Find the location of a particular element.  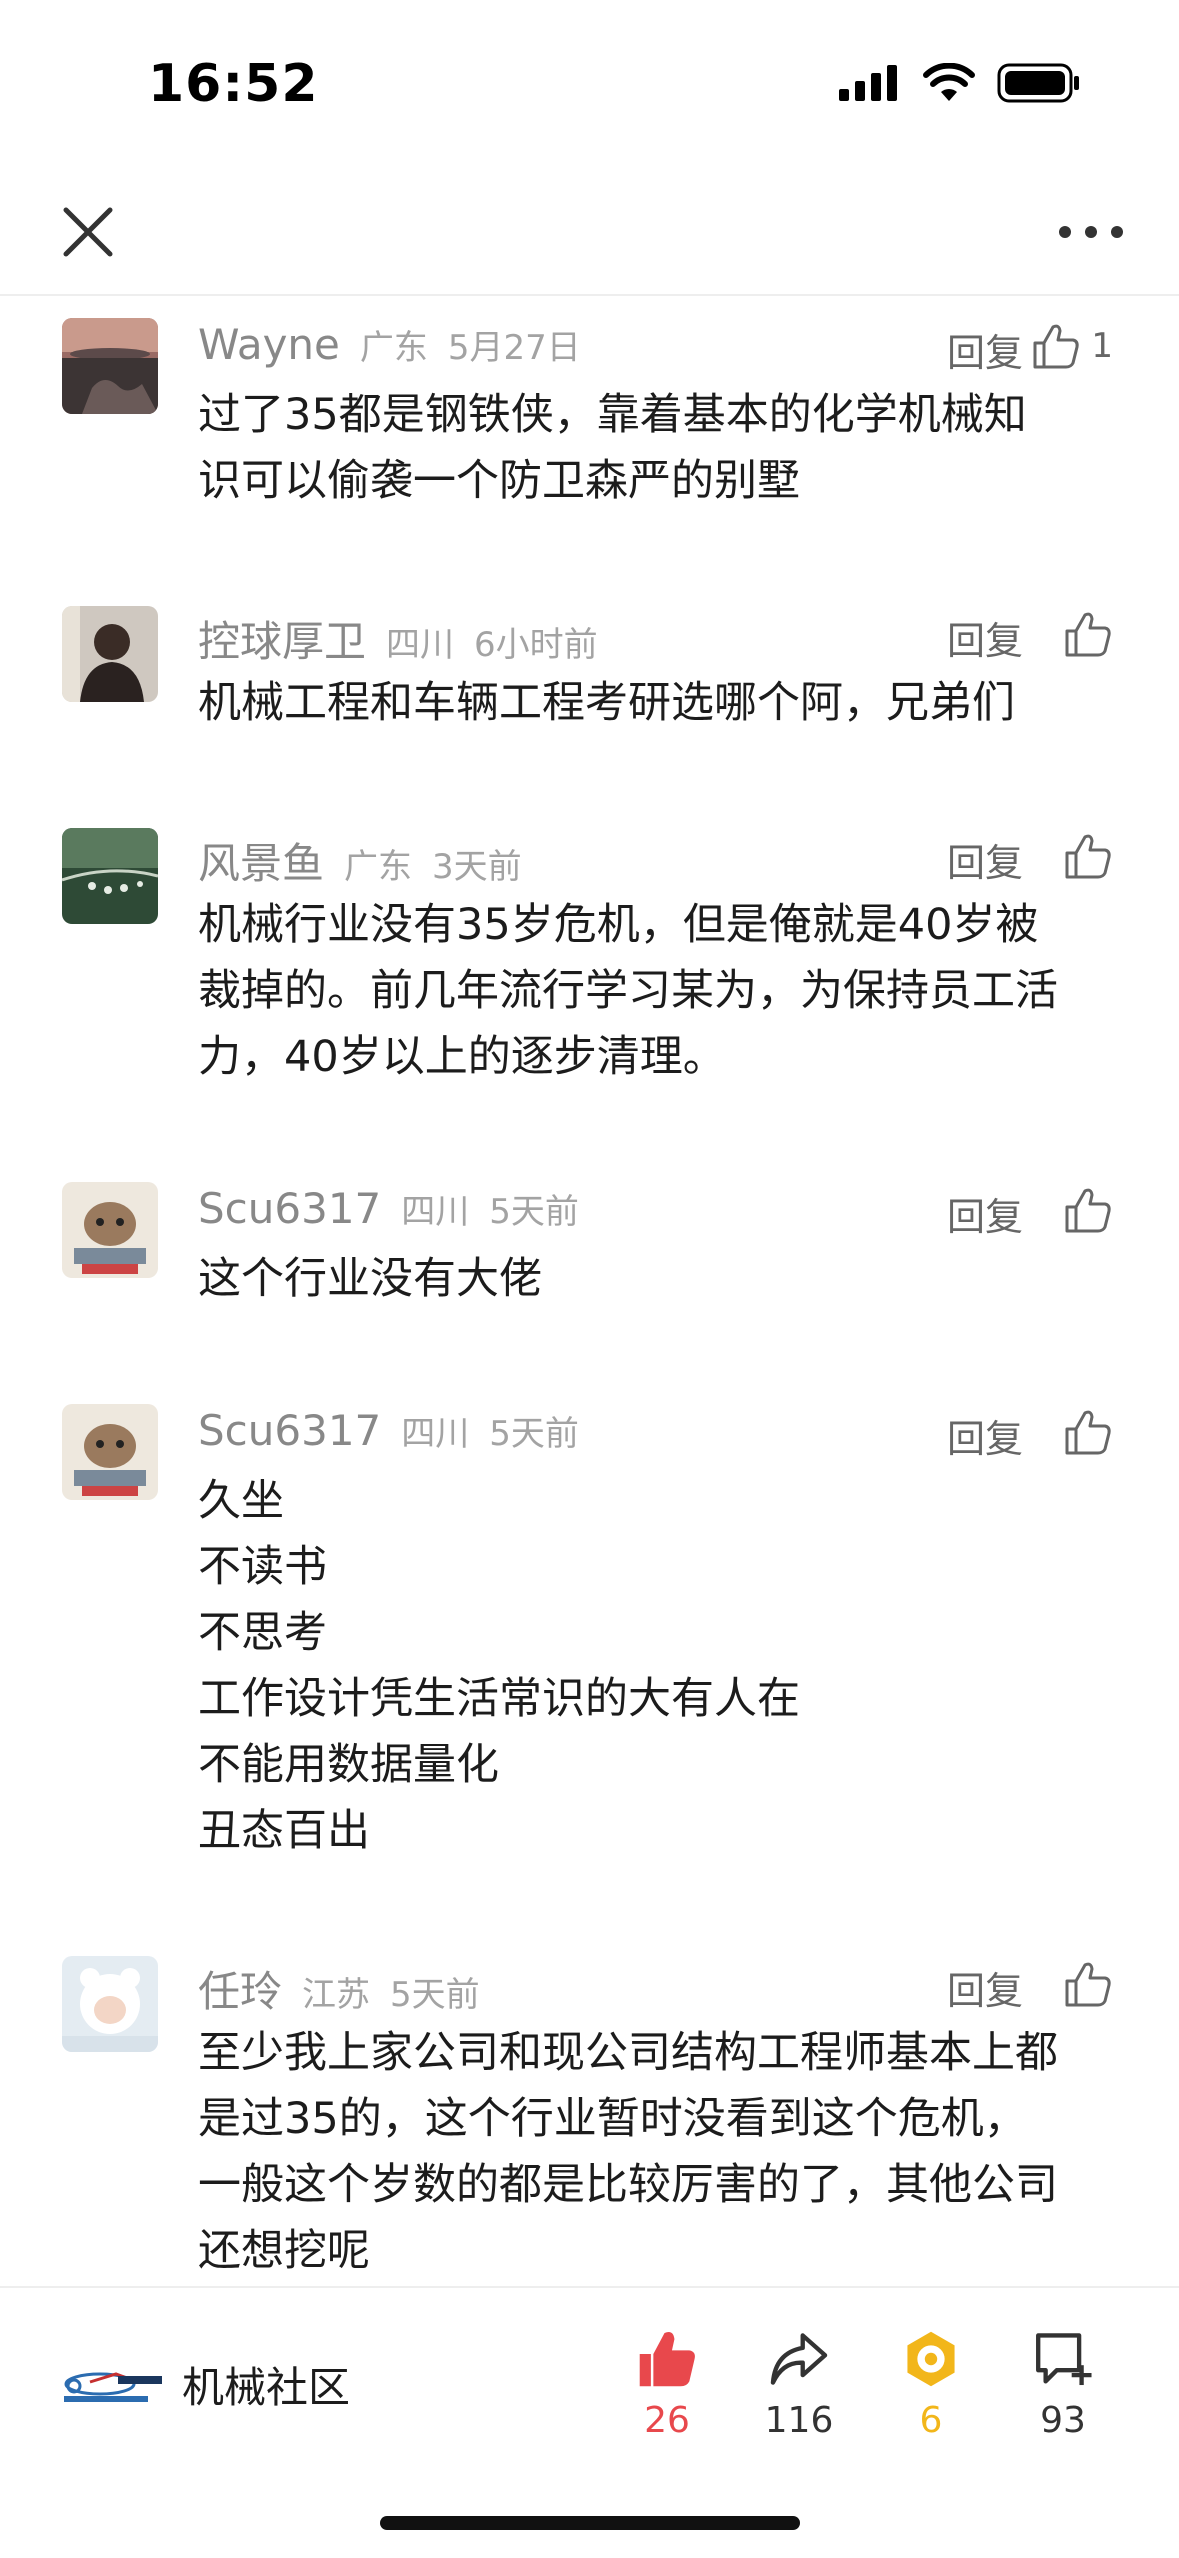

comment-meta: 任玲 江苏 5天前 is located at coordinates (339, 1988).